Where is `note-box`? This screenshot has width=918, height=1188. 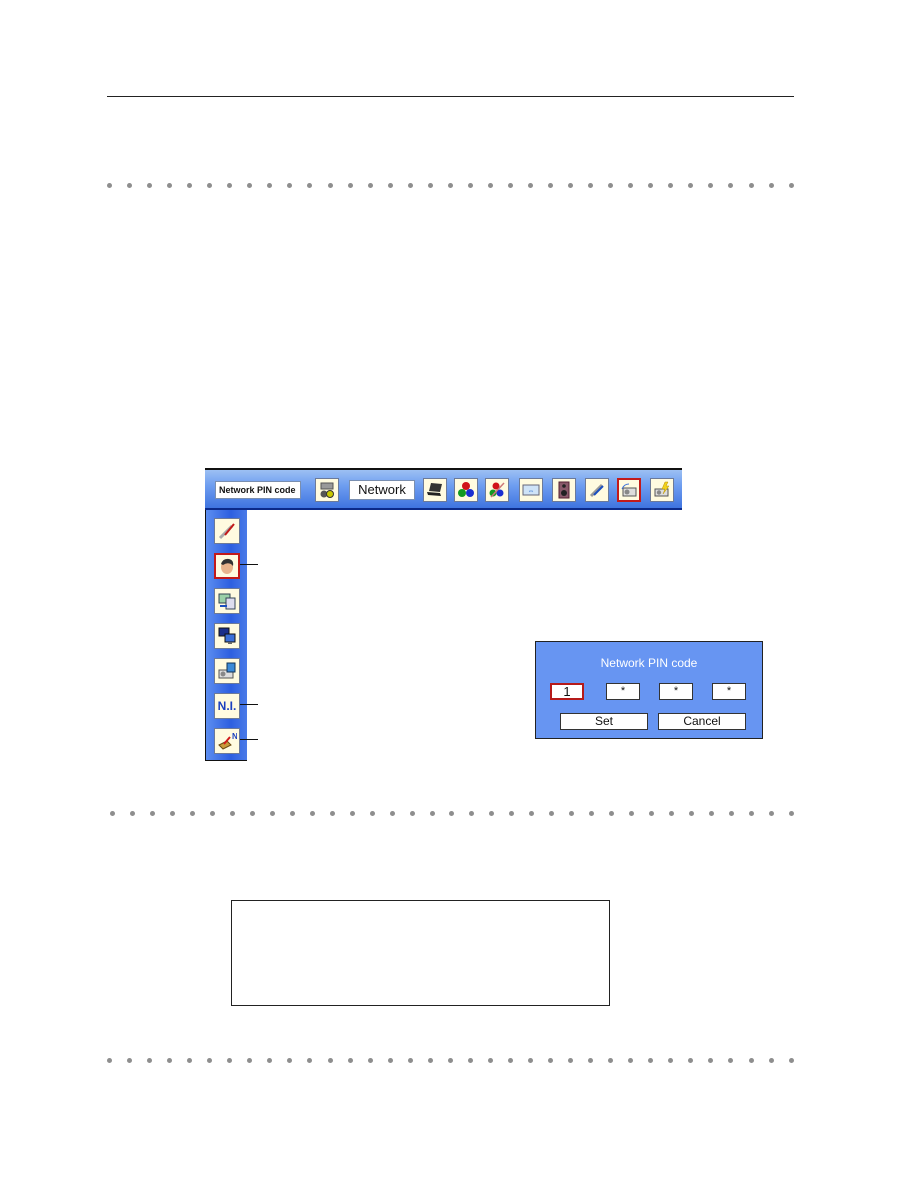 note-box is located at coordinates (420, 953).